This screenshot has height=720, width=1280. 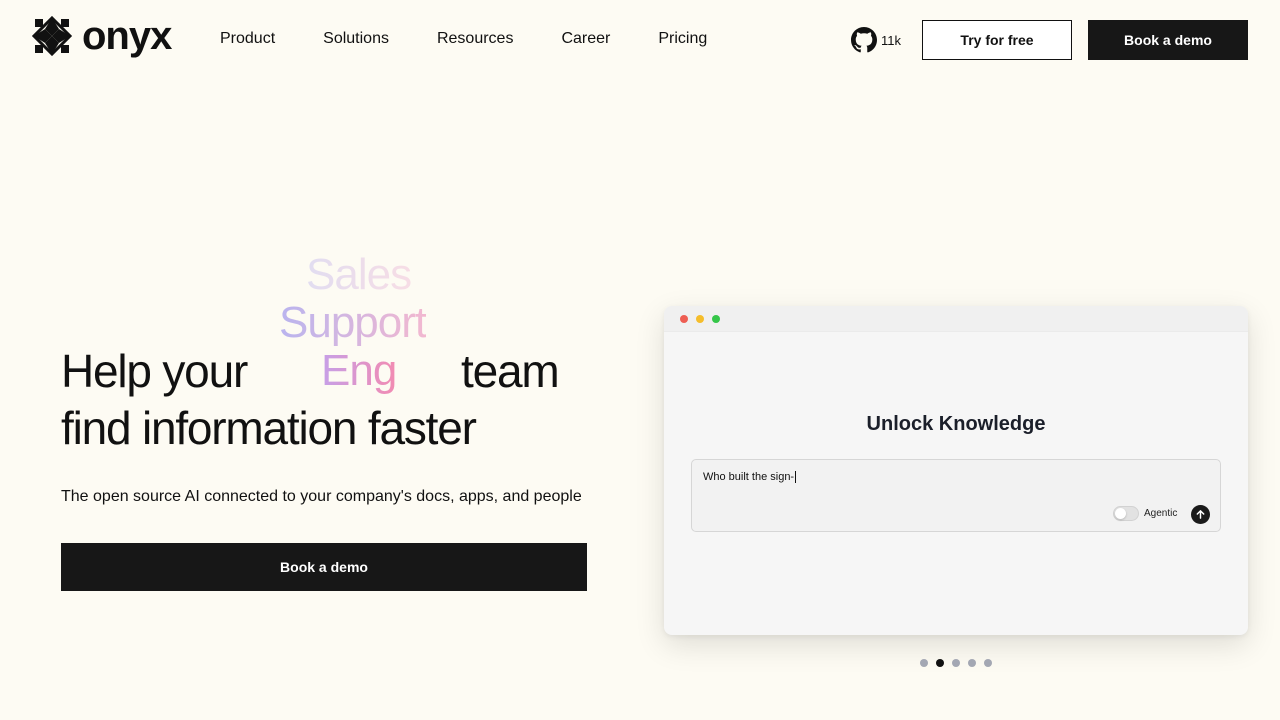 I want to click on send-button, so click(x=1200, y=514).